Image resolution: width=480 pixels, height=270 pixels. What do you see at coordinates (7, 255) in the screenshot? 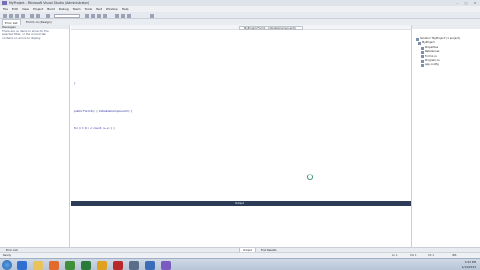
I see `status-ready: Ready` at bounding box center [7, 255].